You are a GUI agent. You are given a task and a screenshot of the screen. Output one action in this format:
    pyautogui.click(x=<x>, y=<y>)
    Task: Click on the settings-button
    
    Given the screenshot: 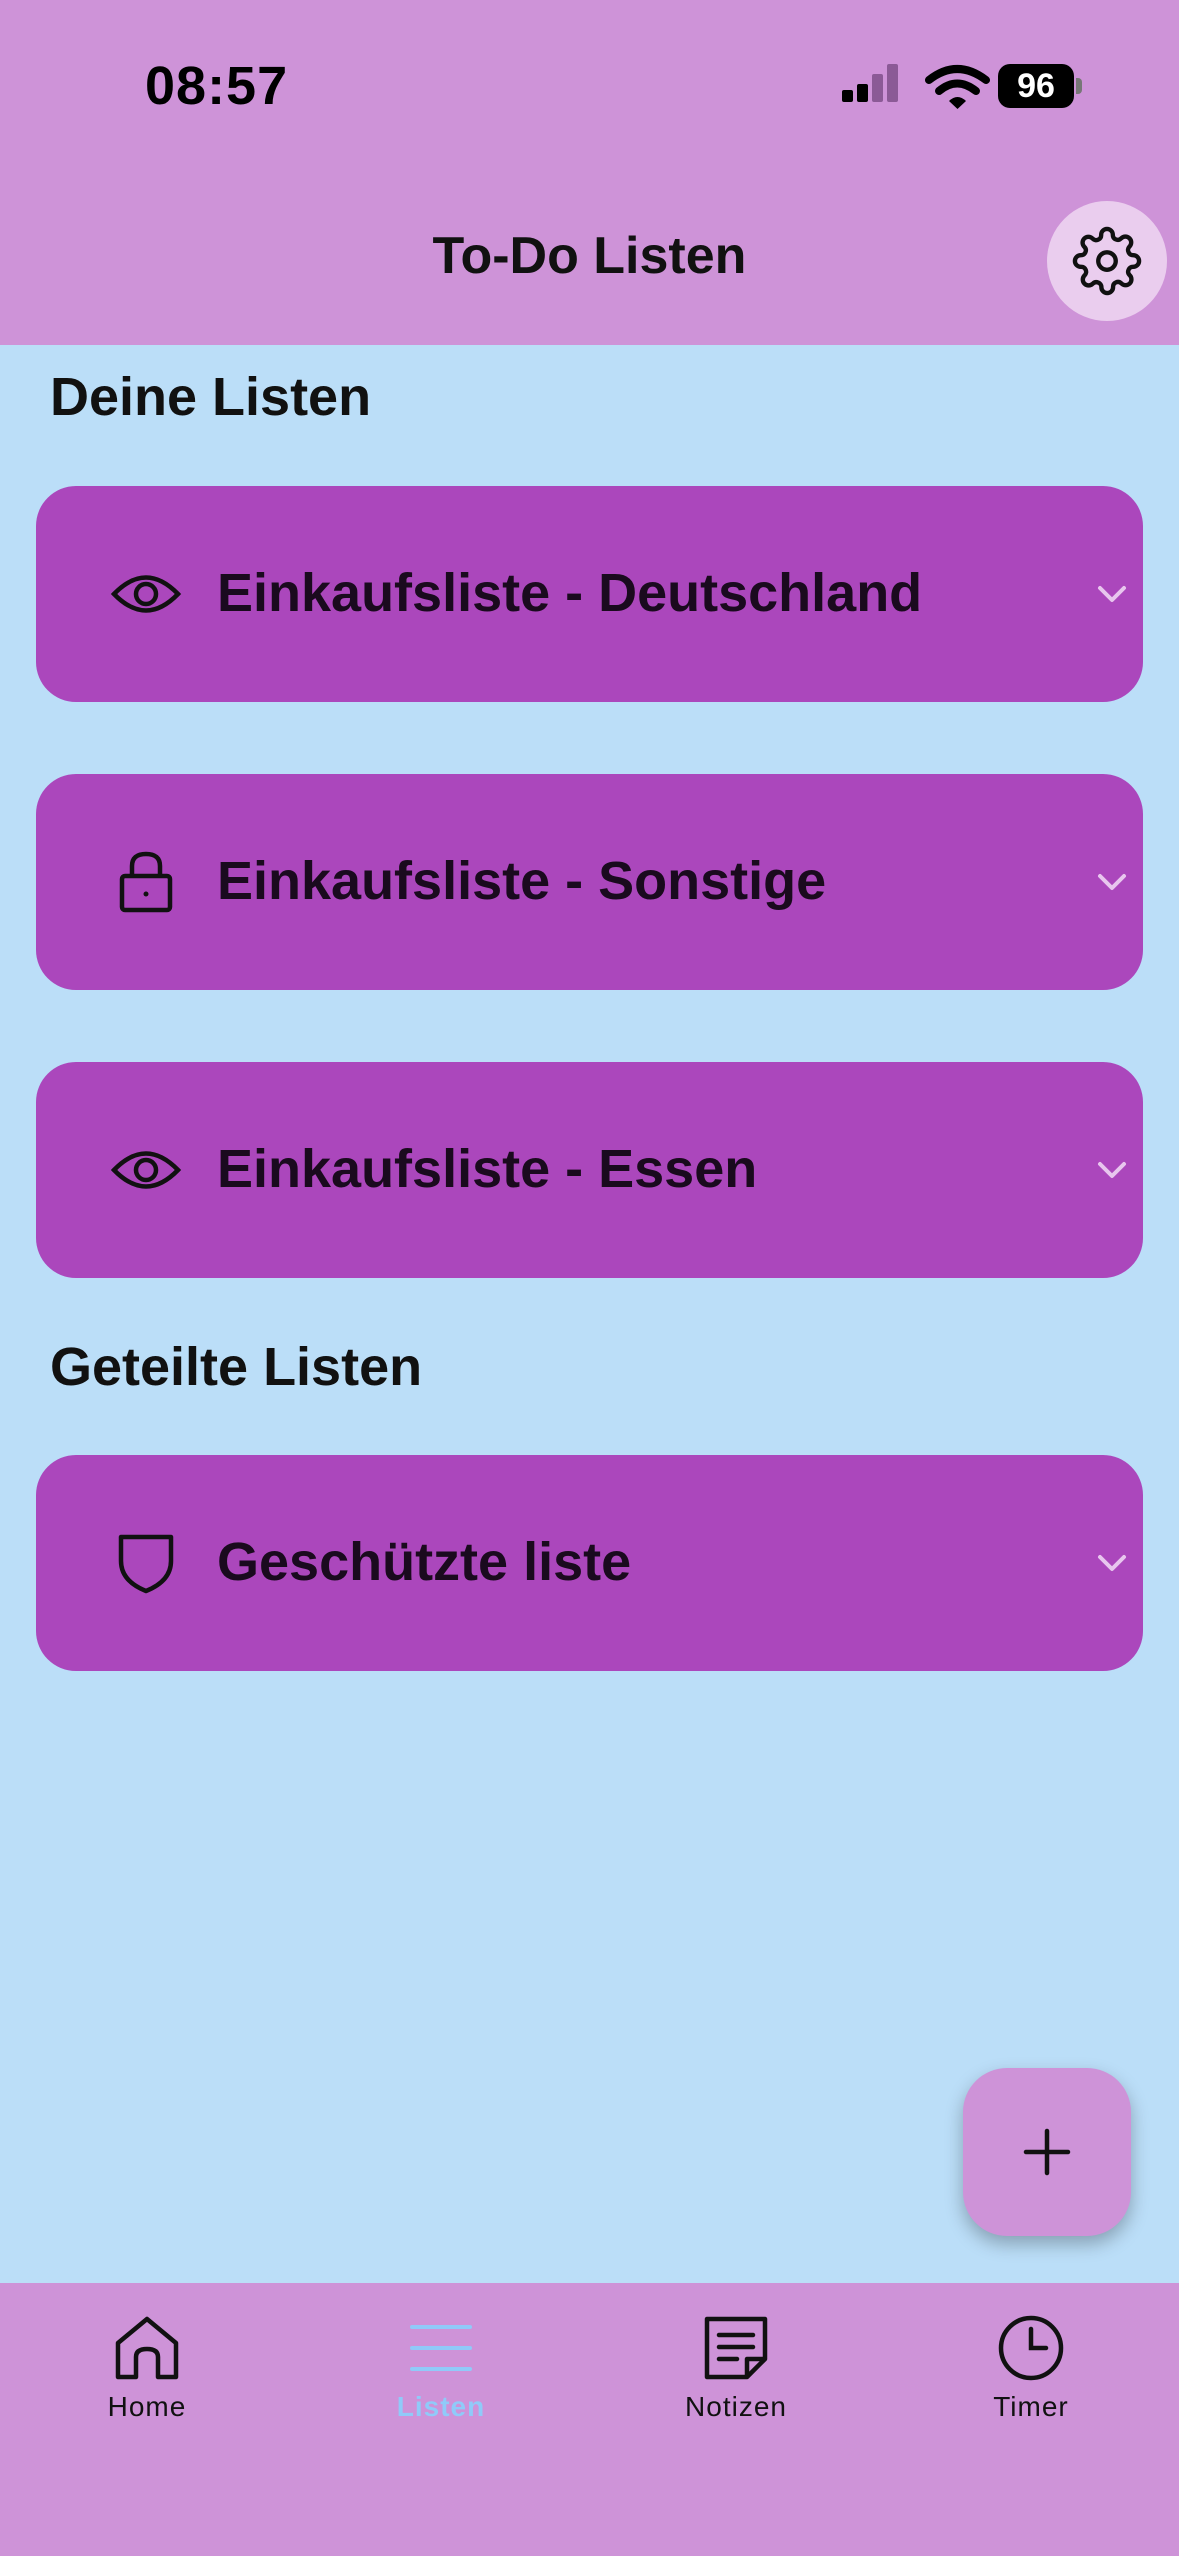 What is the action you would take?
    pyautogui.click(x=1107, y=261)
    